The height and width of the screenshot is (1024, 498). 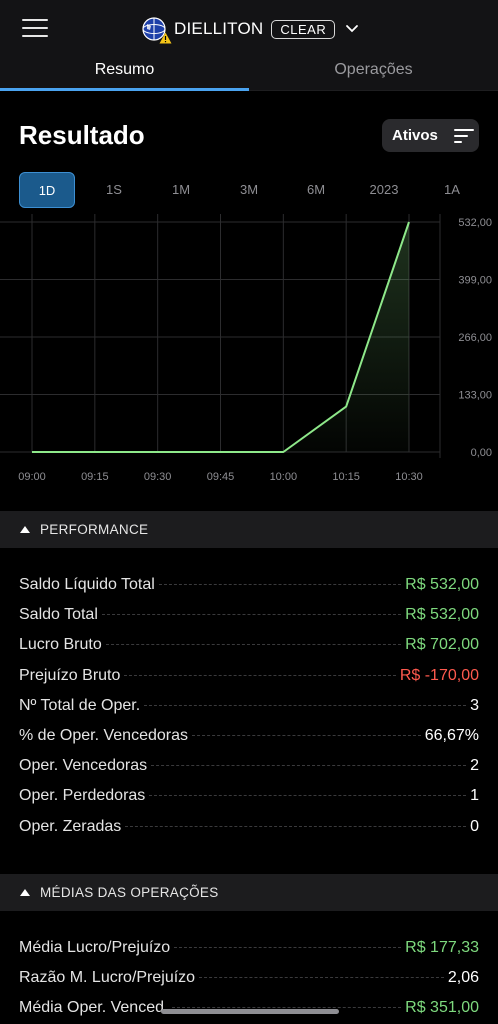 What do you see at coordinates (384, 190) in the screenshot?
I see `period-2023: 2023` at bounding box center [384, 190].